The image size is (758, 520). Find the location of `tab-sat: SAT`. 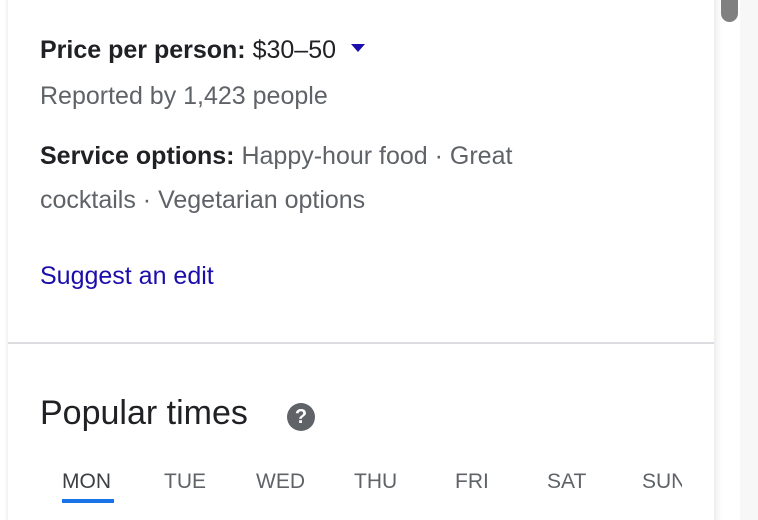

tab-sat: SAT is located at coordinates (566, 482).